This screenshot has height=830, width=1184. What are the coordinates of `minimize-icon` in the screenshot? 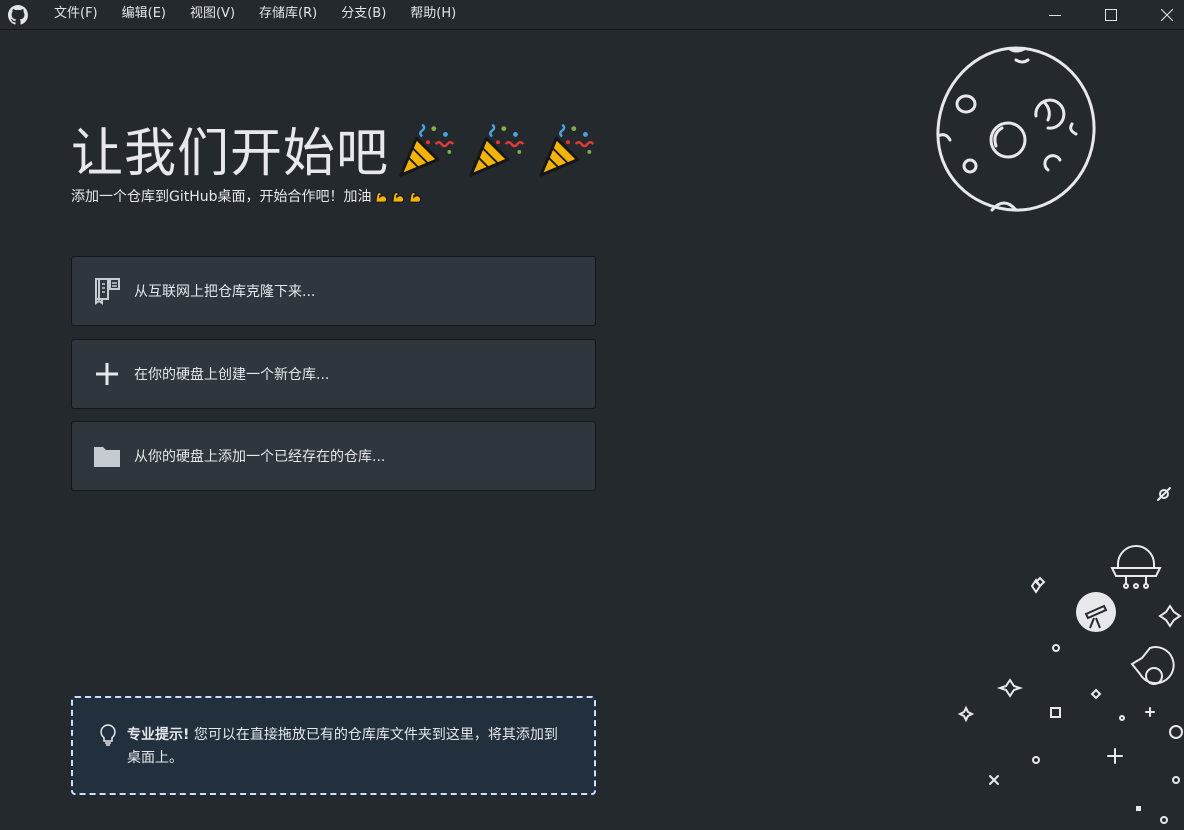 It's located at (1055, 15).